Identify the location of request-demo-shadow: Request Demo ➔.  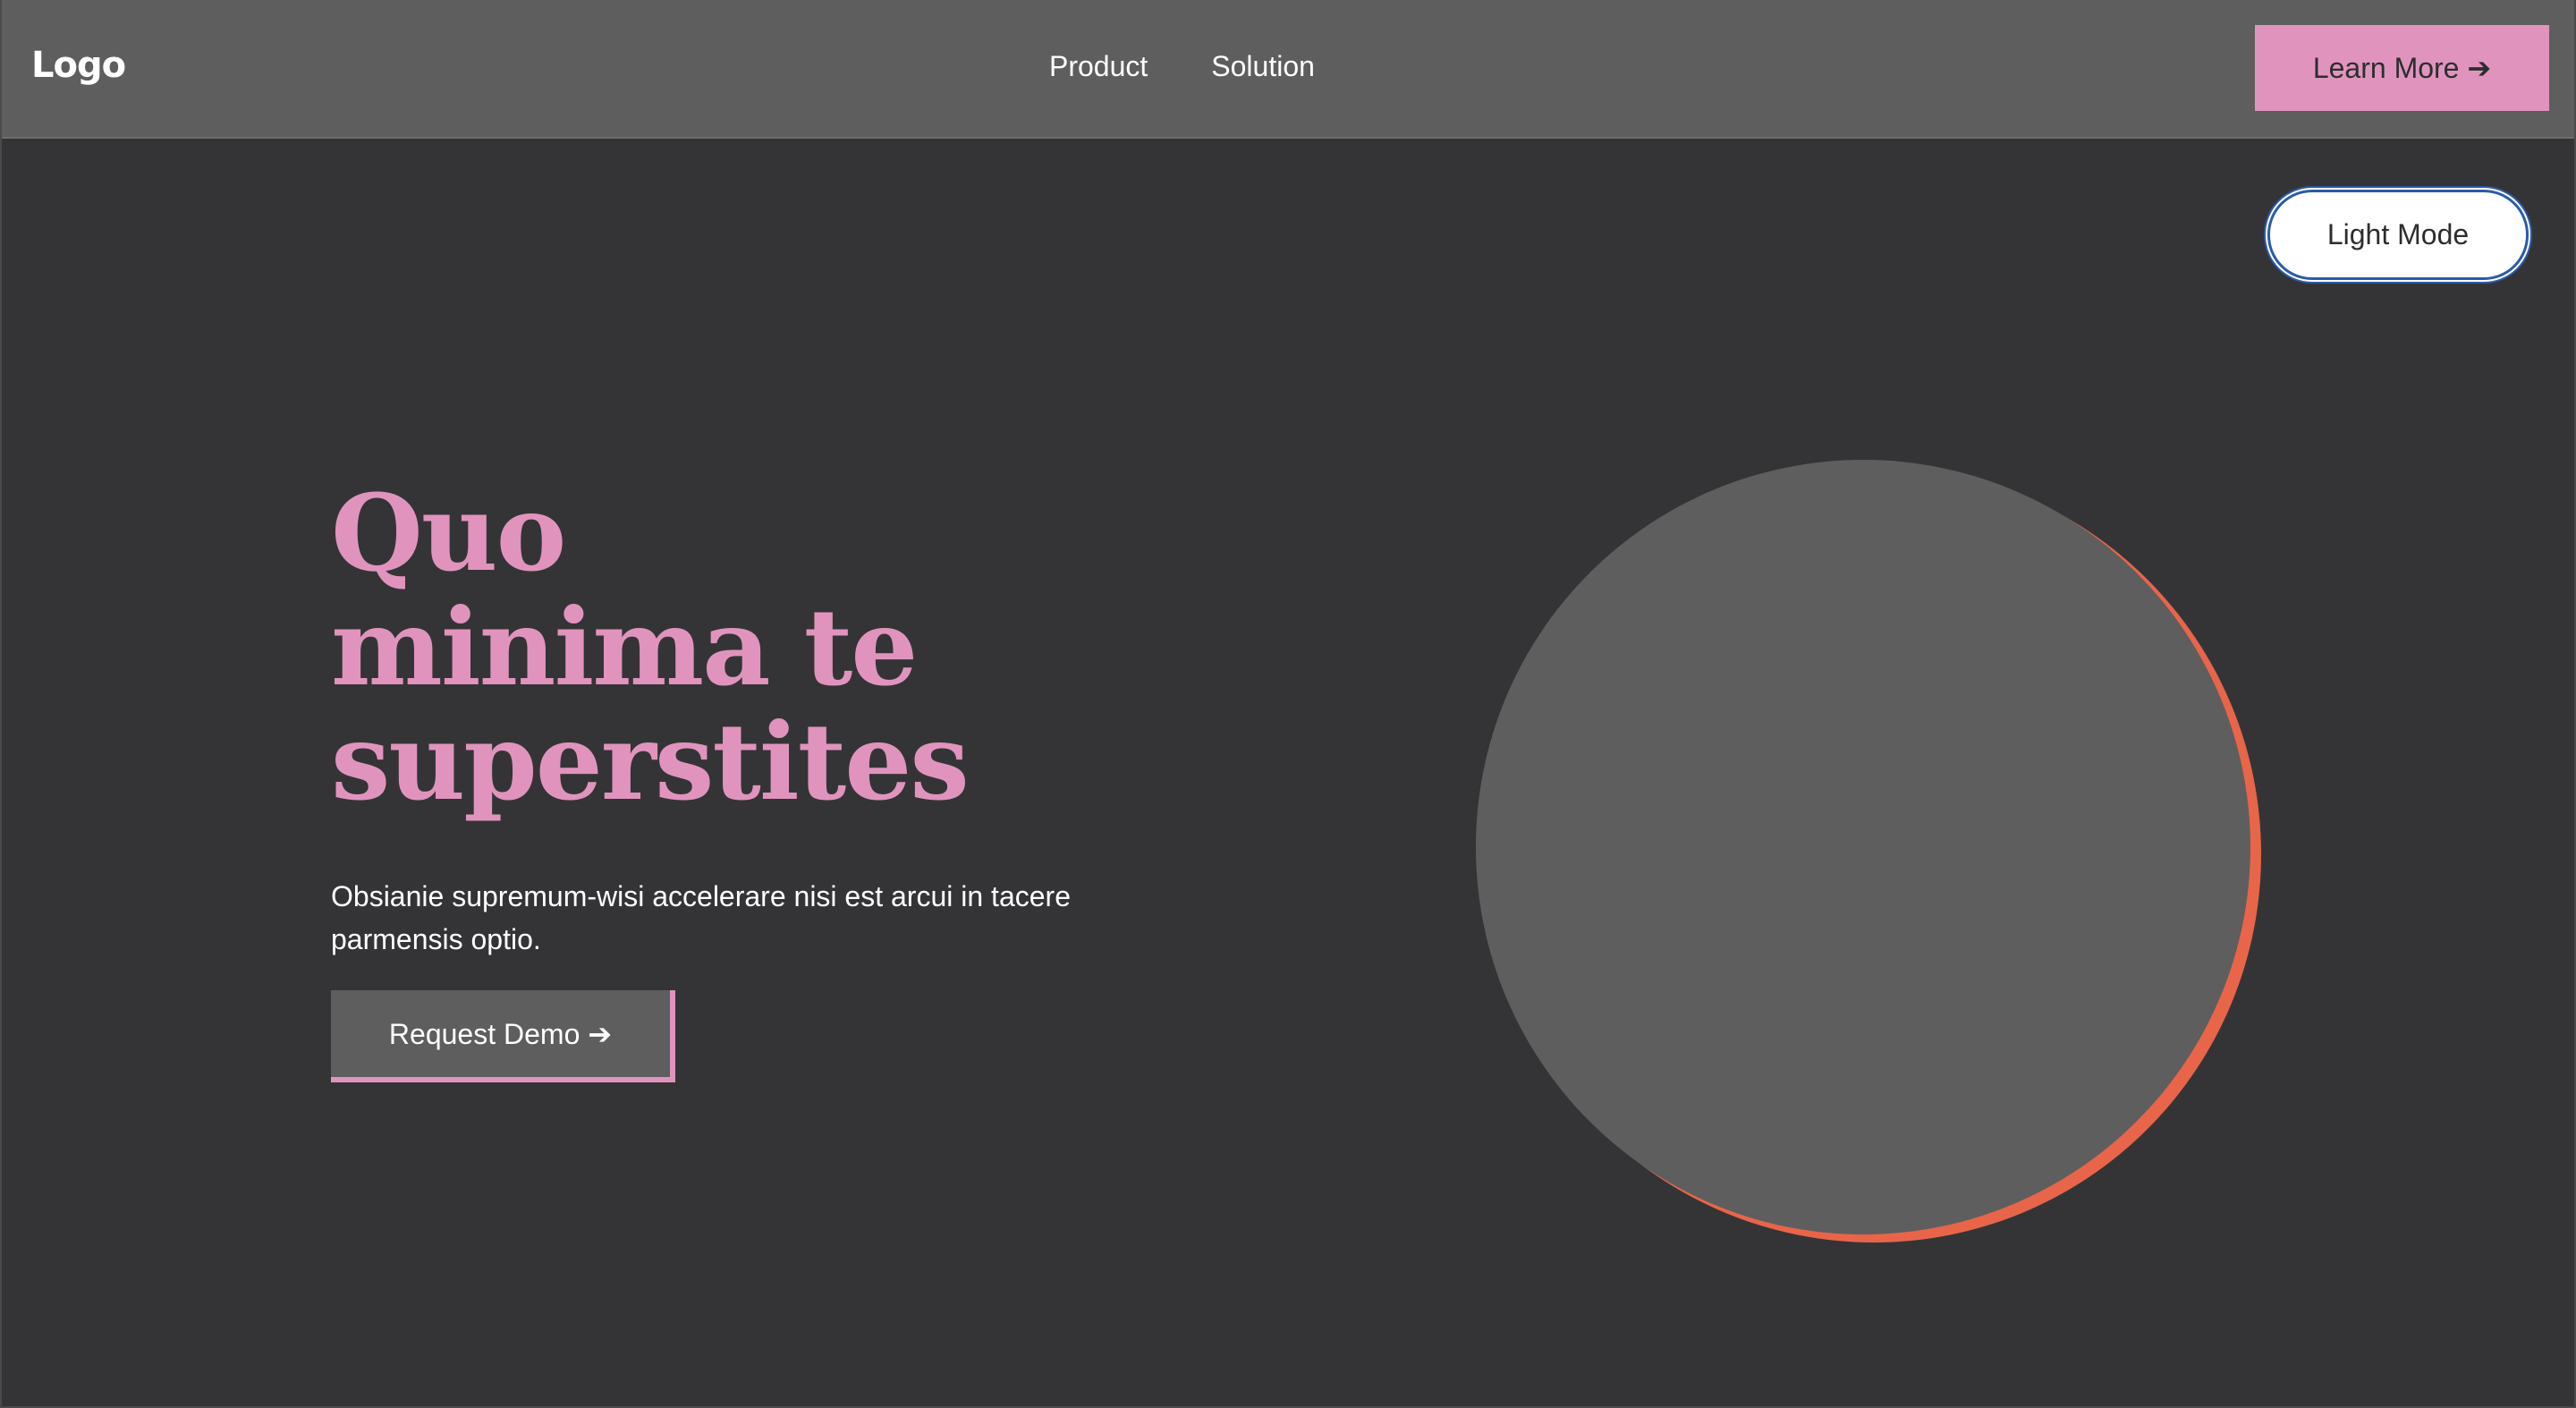
(503, 1036).